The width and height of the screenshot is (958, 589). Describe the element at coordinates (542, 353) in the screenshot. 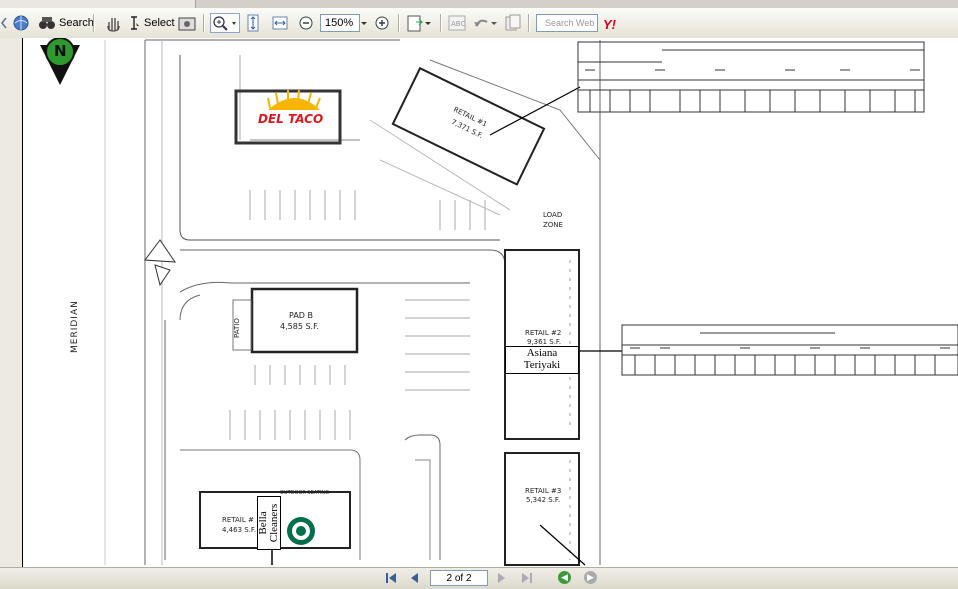

I see `asiana-line1: Asiana` at that location.